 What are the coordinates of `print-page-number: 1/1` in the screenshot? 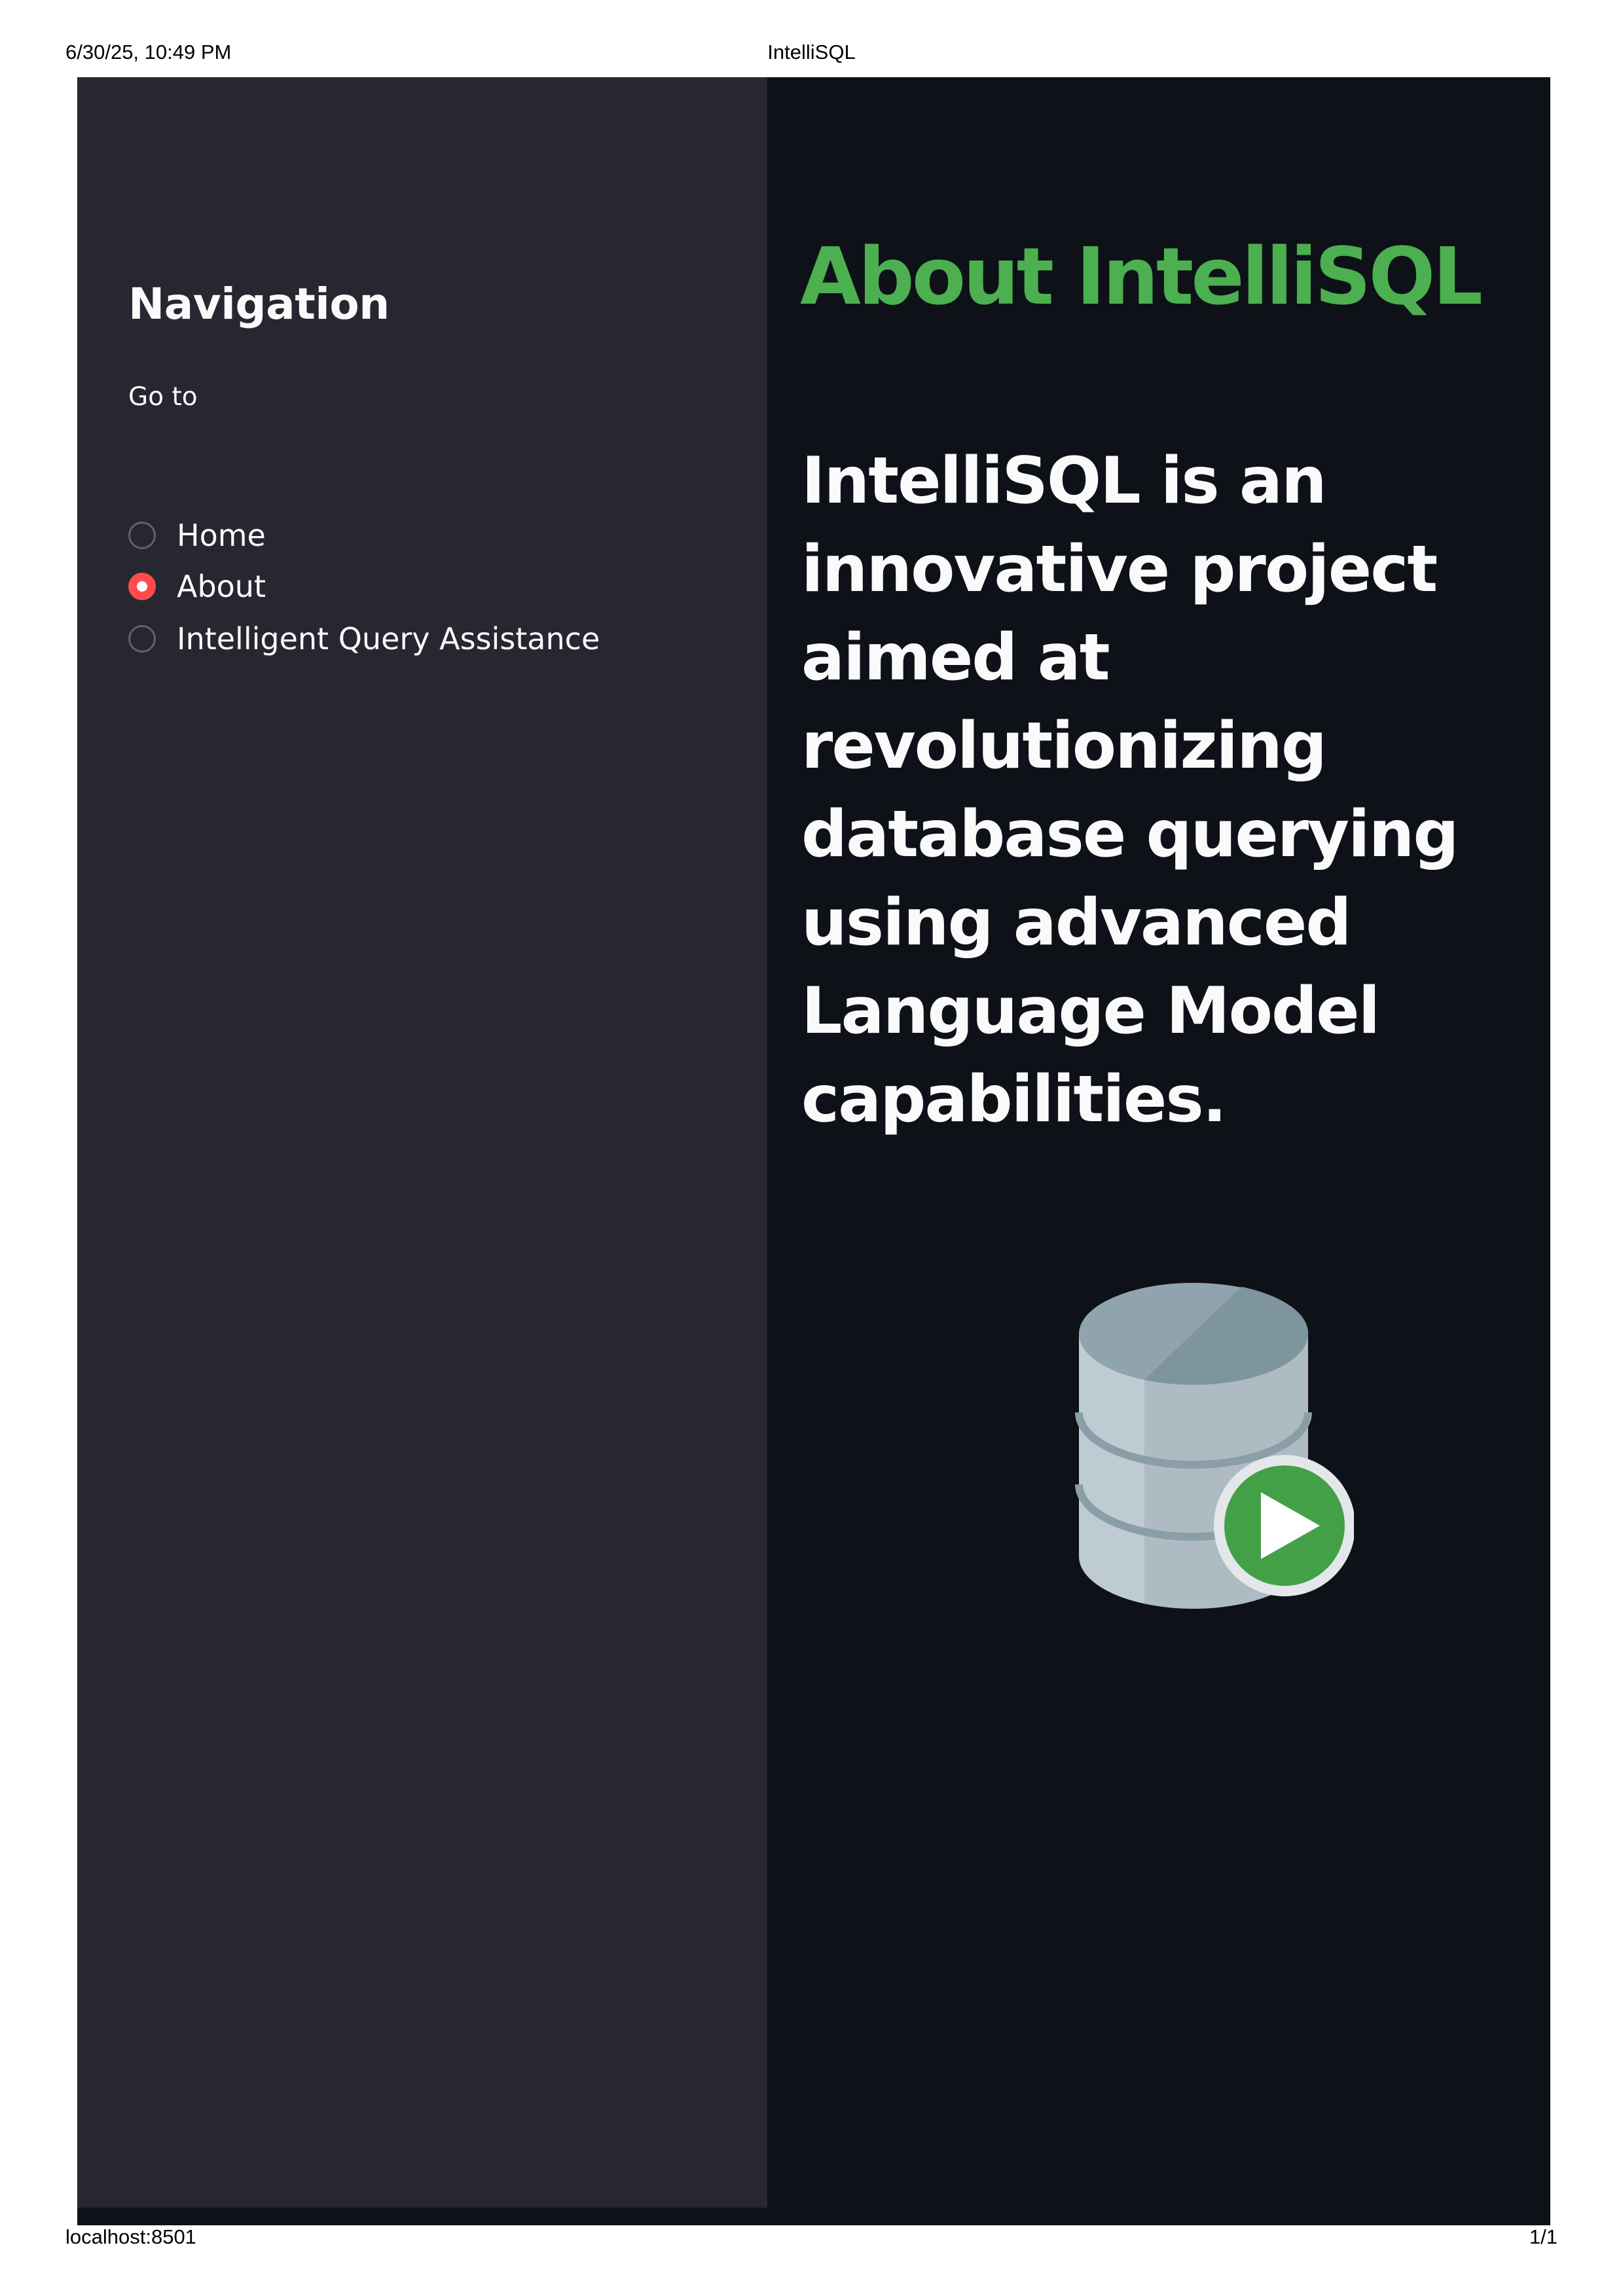 It's located at (1543, 2236).